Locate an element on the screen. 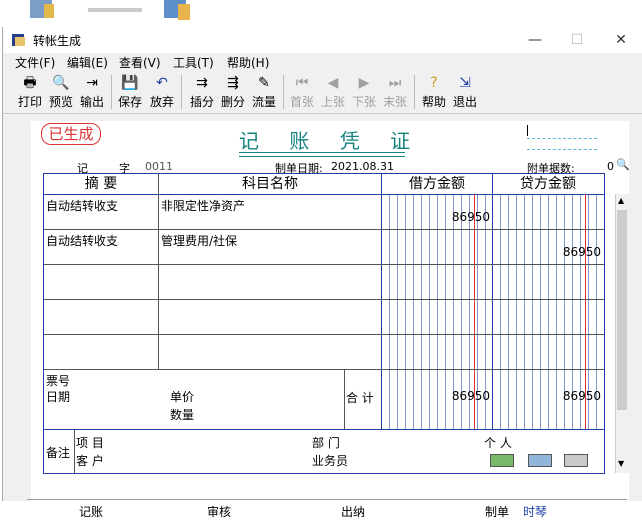 Image resolution: width=642 pixels, height=520 pixels. vertical-scrollbar: ▲ ▼ is located at coordinates (622, 333).